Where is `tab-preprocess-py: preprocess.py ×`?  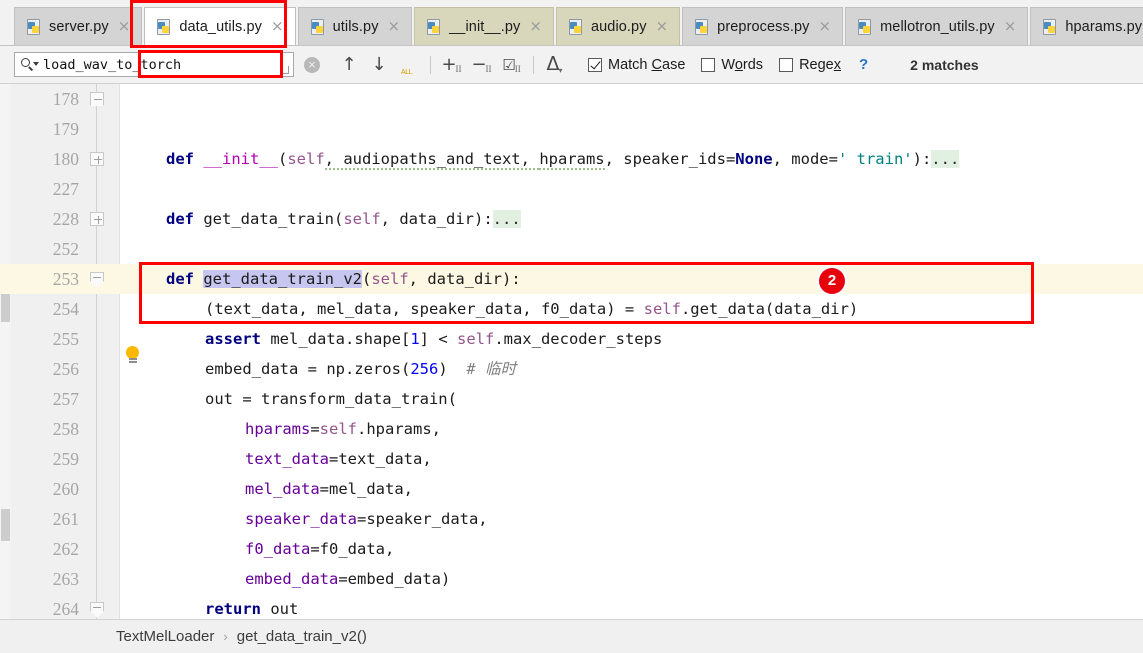 tab-preprocess-py: preprocess.py × is located at coordinates (763, 26).